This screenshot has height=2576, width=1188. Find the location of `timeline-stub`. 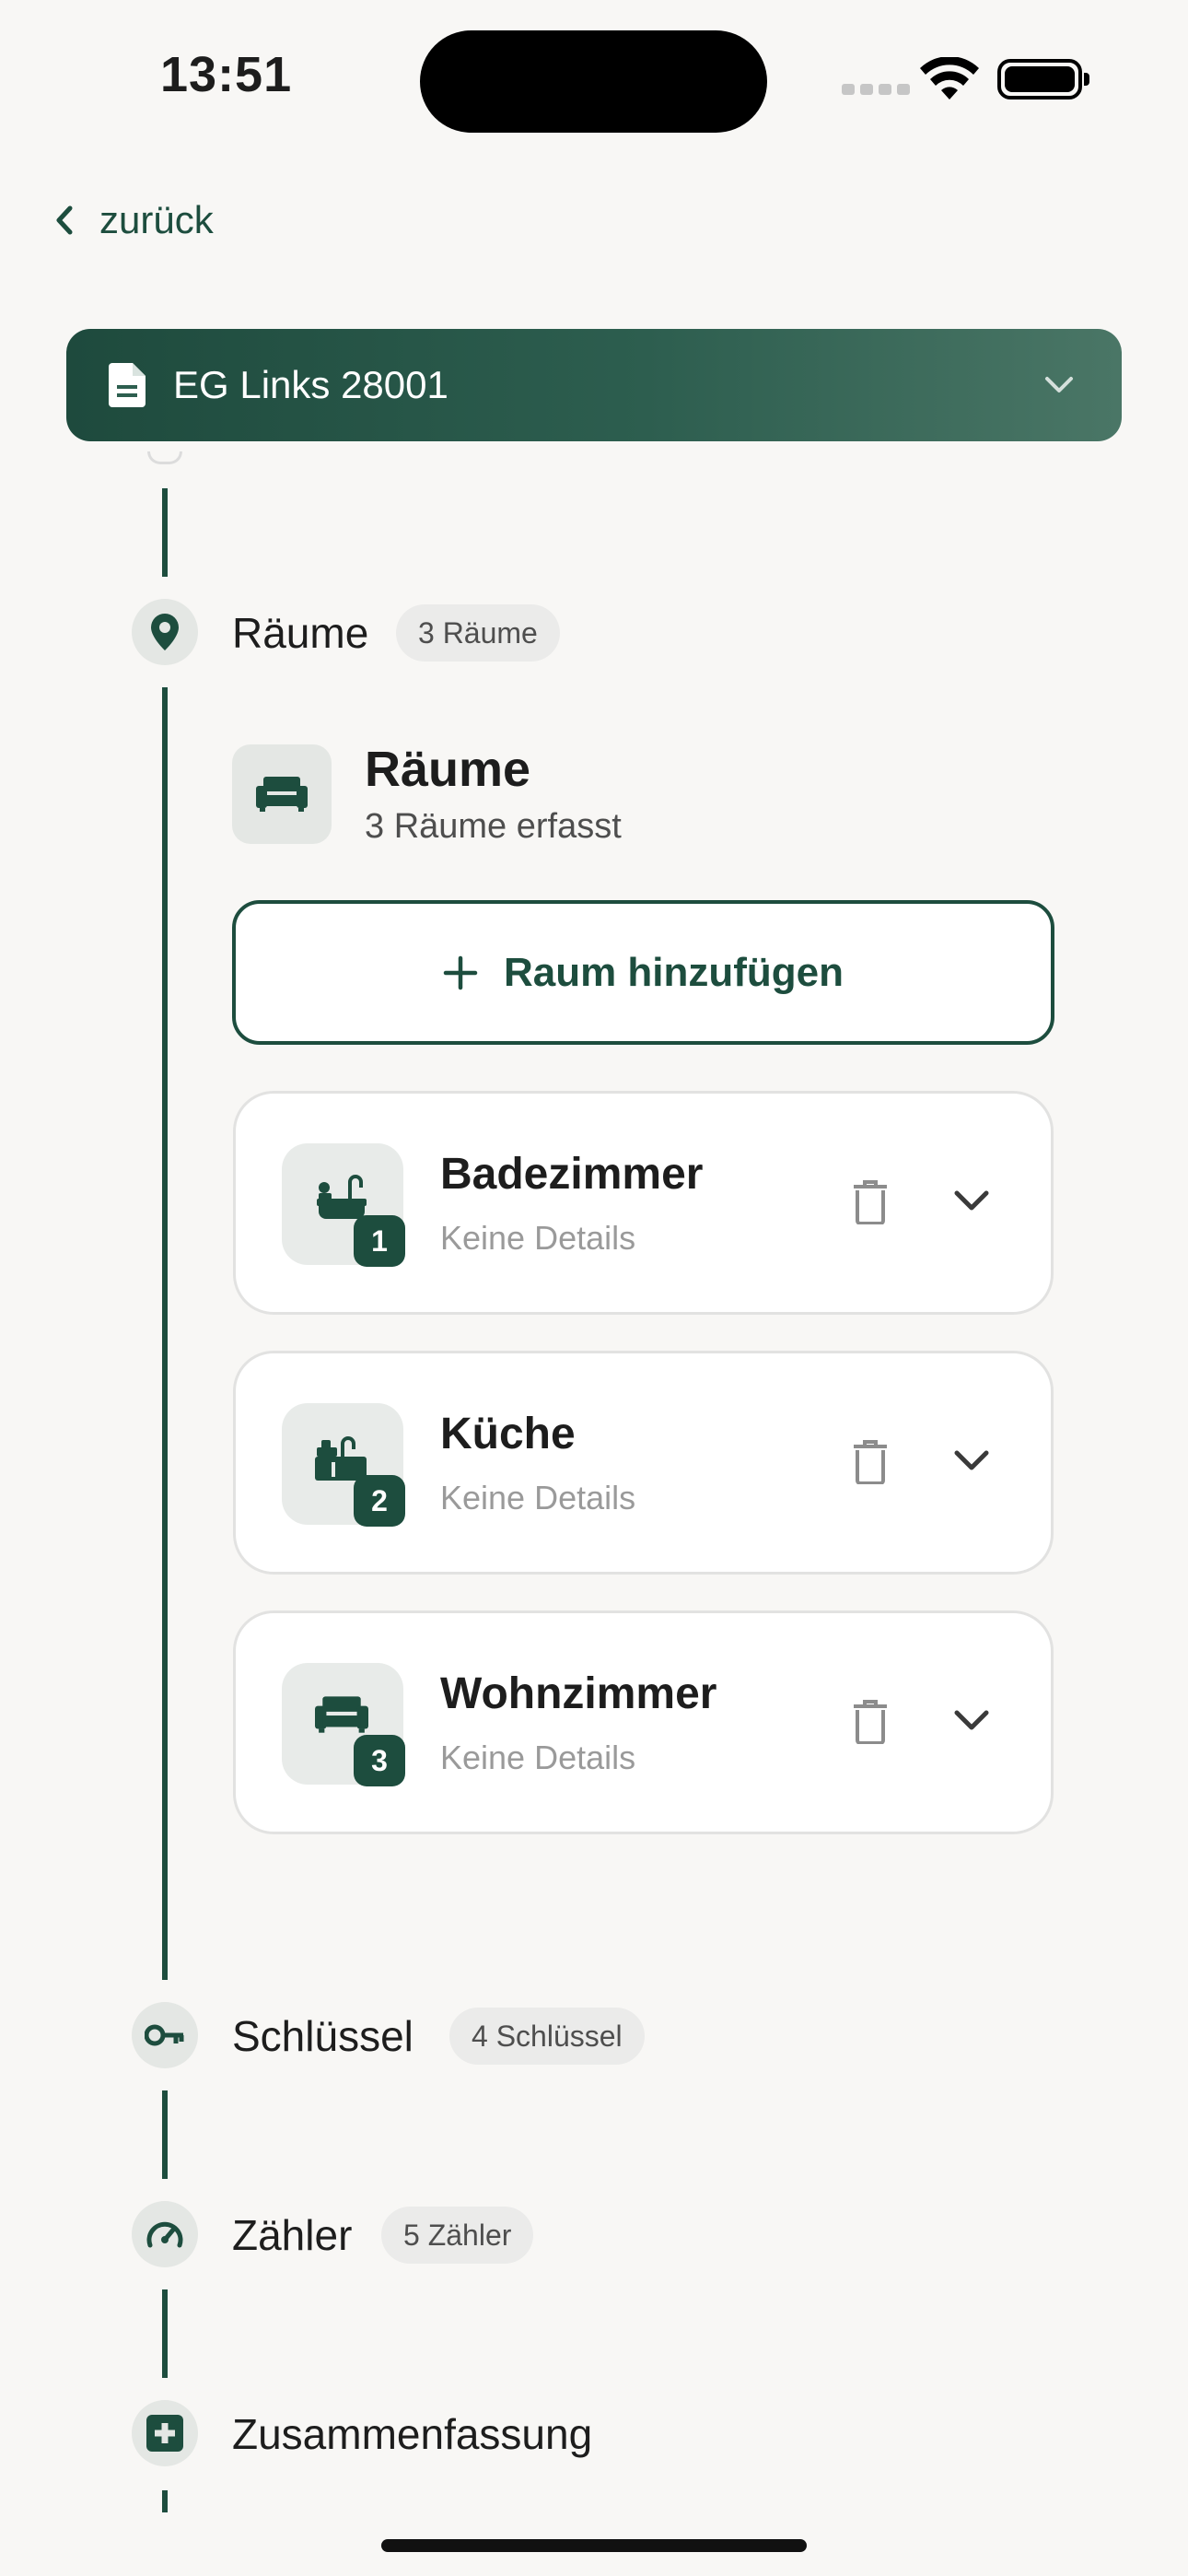

timeline-stub is located at coordinates (164, 457).